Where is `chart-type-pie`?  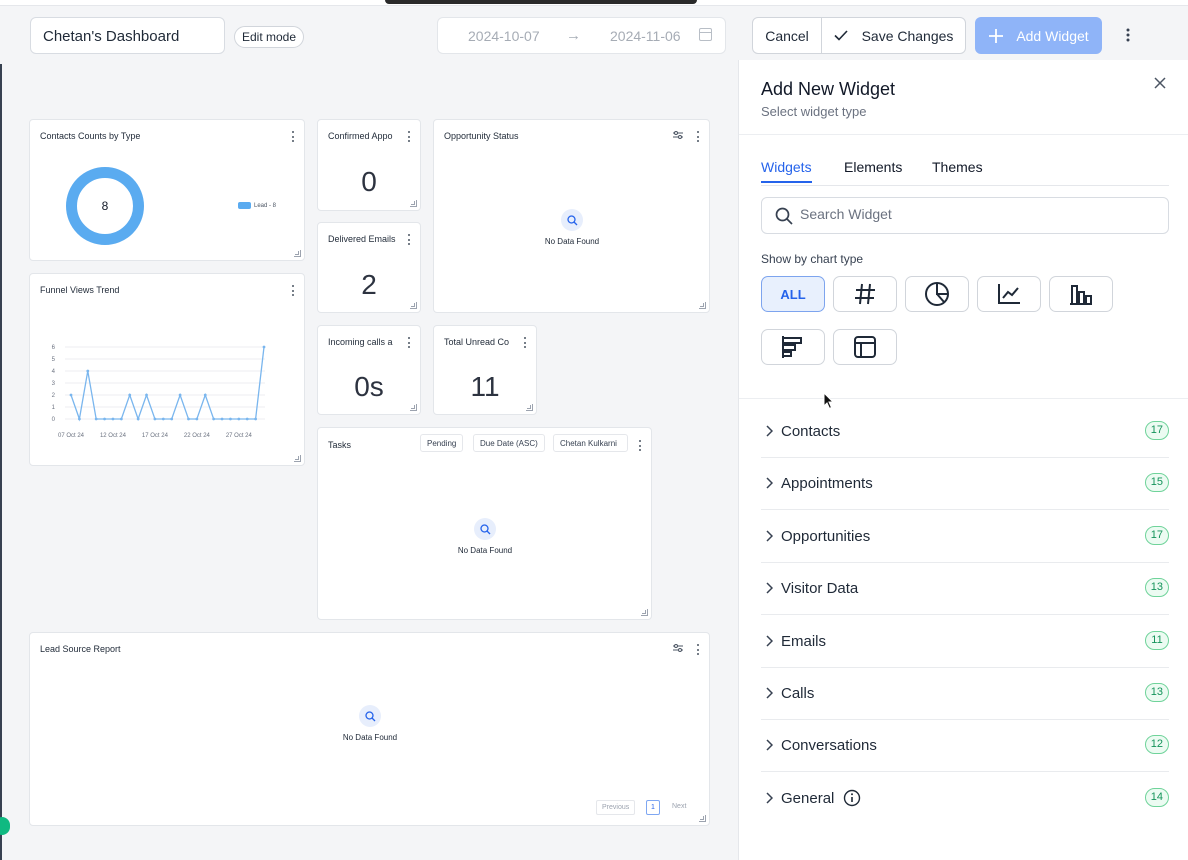
chart-type-pie is located at coordinates (937, 294).